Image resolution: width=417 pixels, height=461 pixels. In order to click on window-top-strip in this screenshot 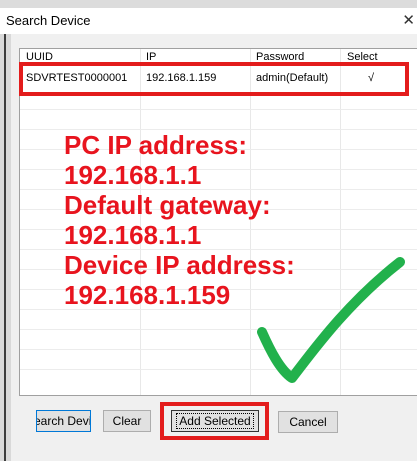, I will do `click(208, 4)`.